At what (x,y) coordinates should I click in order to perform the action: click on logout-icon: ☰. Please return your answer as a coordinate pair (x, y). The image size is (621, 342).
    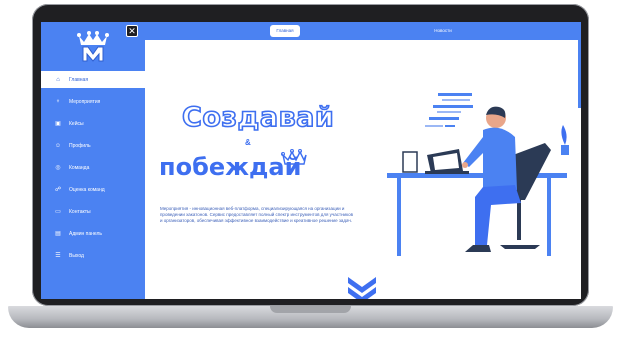
    Looking at the image, I should click on (58, 256).